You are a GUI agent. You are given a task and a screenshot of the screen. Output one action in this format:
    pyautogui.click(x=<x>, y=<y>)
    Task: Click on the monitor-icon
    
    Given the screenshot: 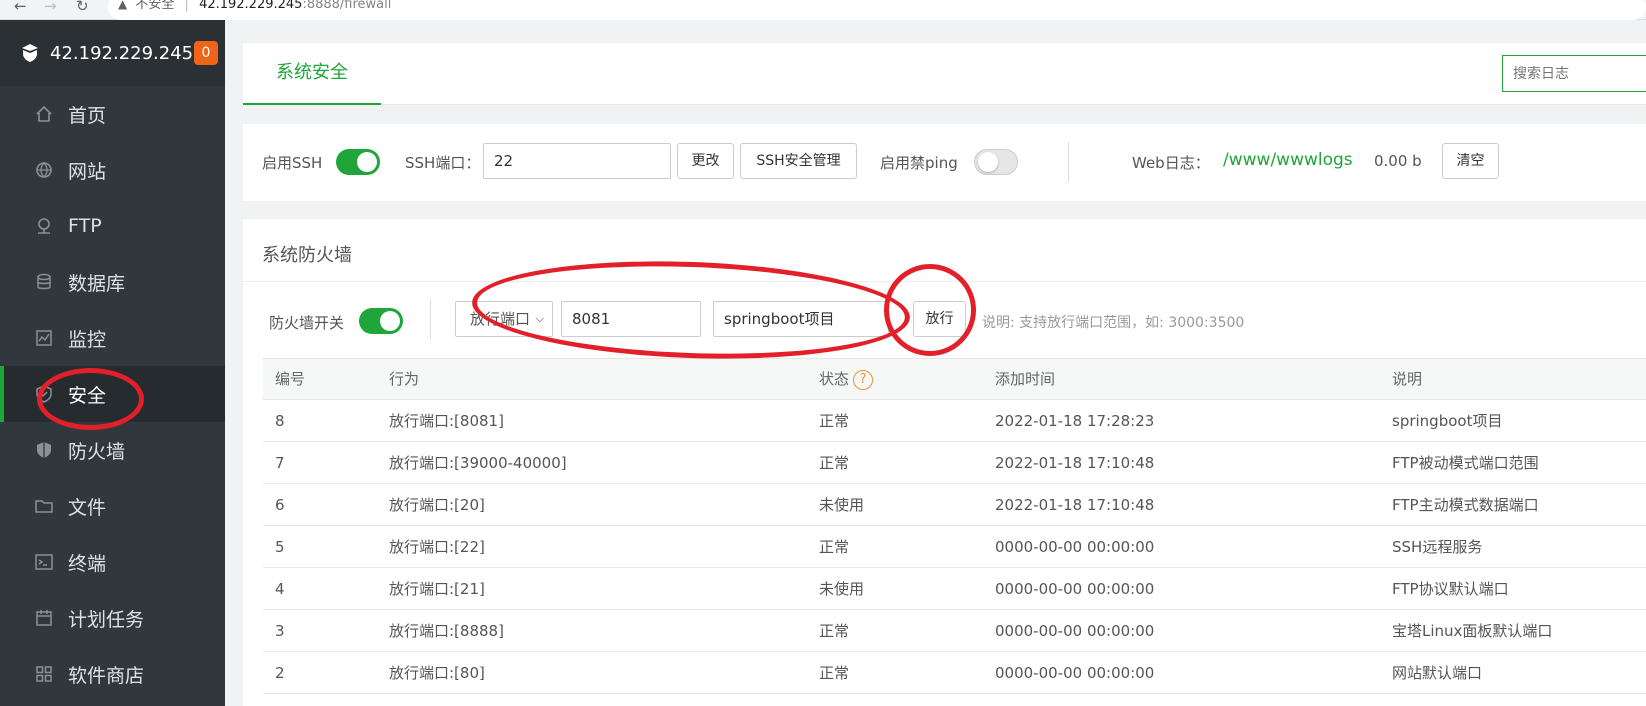 What is the action you would take?
    pyautogui.click(x=44, y=338)
    